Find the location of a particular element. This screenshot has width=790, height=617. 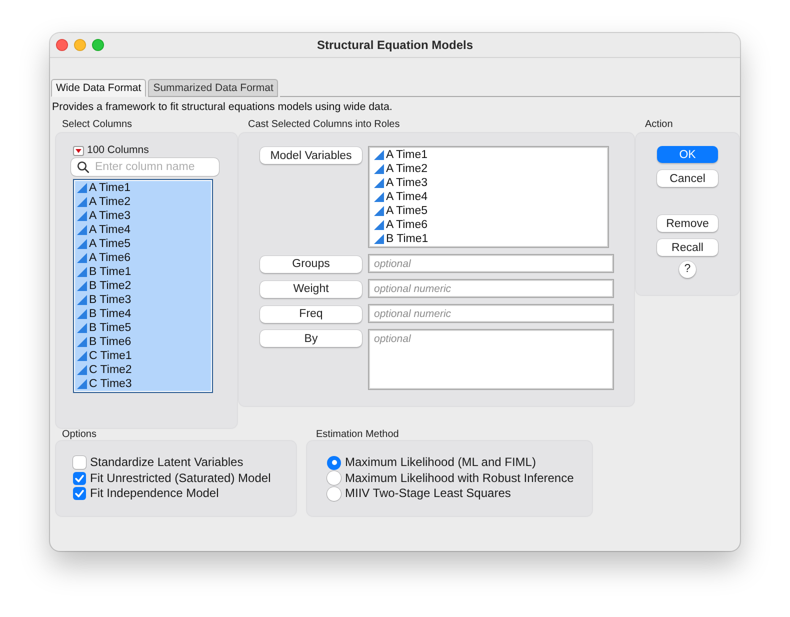

input-field: optional is located at coordinates (491, 263).